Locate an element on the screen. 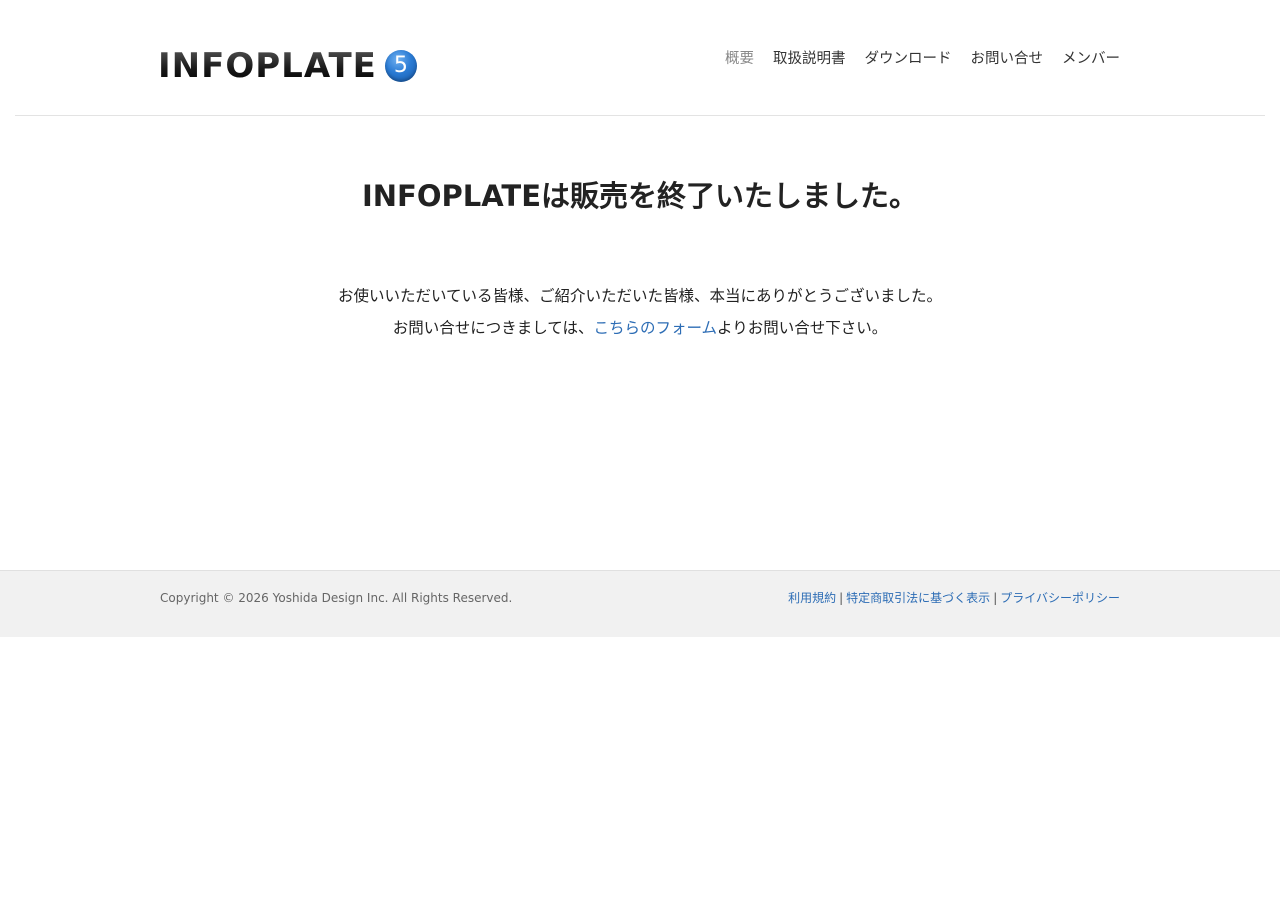 The width and height of the screenshot is (1280, 900). main-nav: 概要 取扱説明書 ダウンロード お問い合せ メンバー is located at coordinates (913, 59).